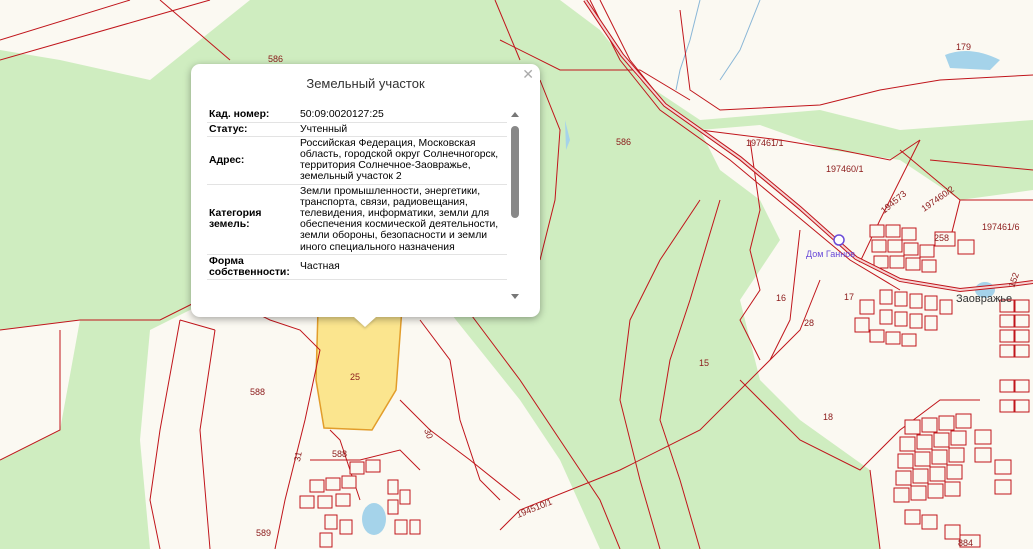  I want to click on parcel-label-258: 258, so click(941, 238).